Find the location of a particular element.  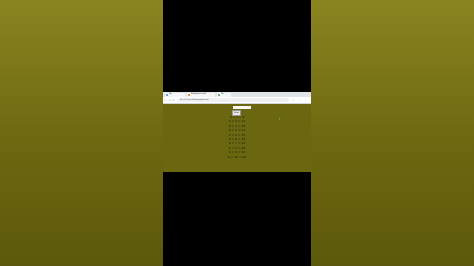

menu-icon: ⋮ is located at coordinates (305, 100).